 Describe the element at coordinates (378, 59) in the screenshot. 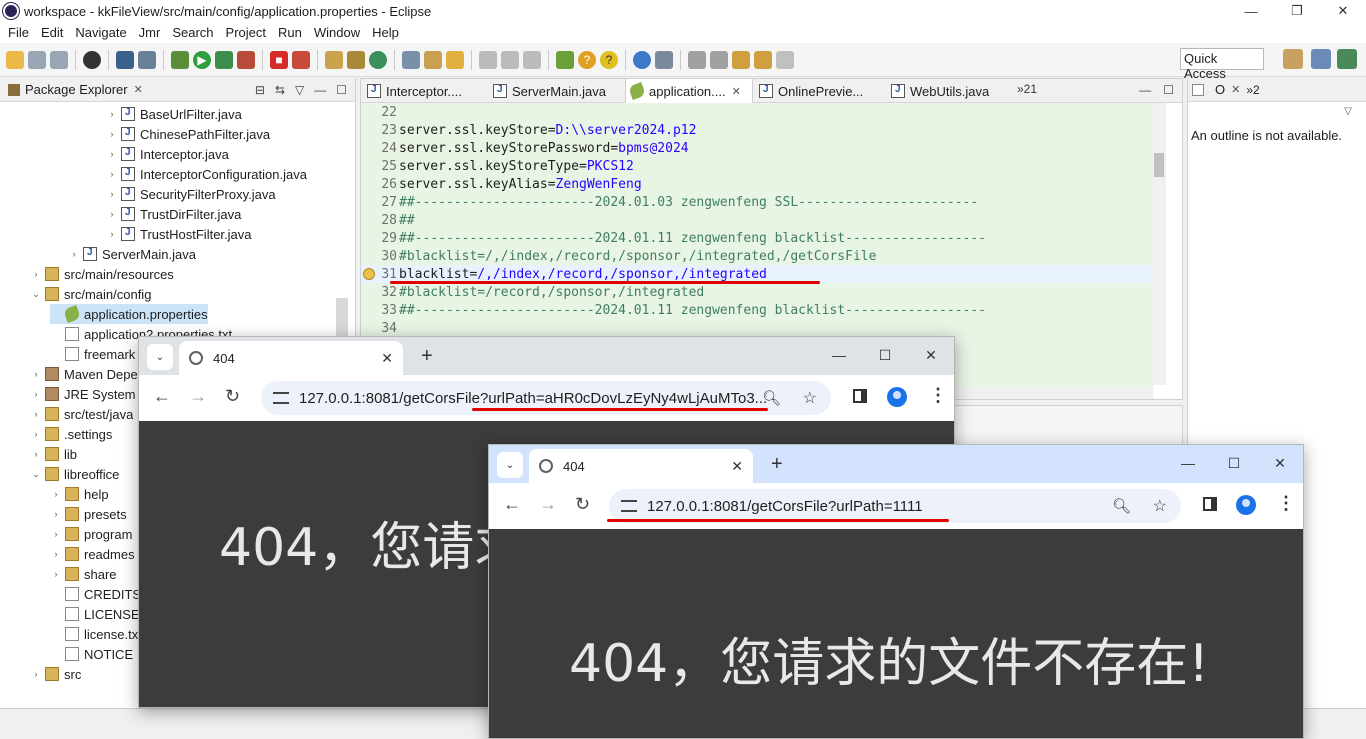

I see `new-class-icon` at that location.